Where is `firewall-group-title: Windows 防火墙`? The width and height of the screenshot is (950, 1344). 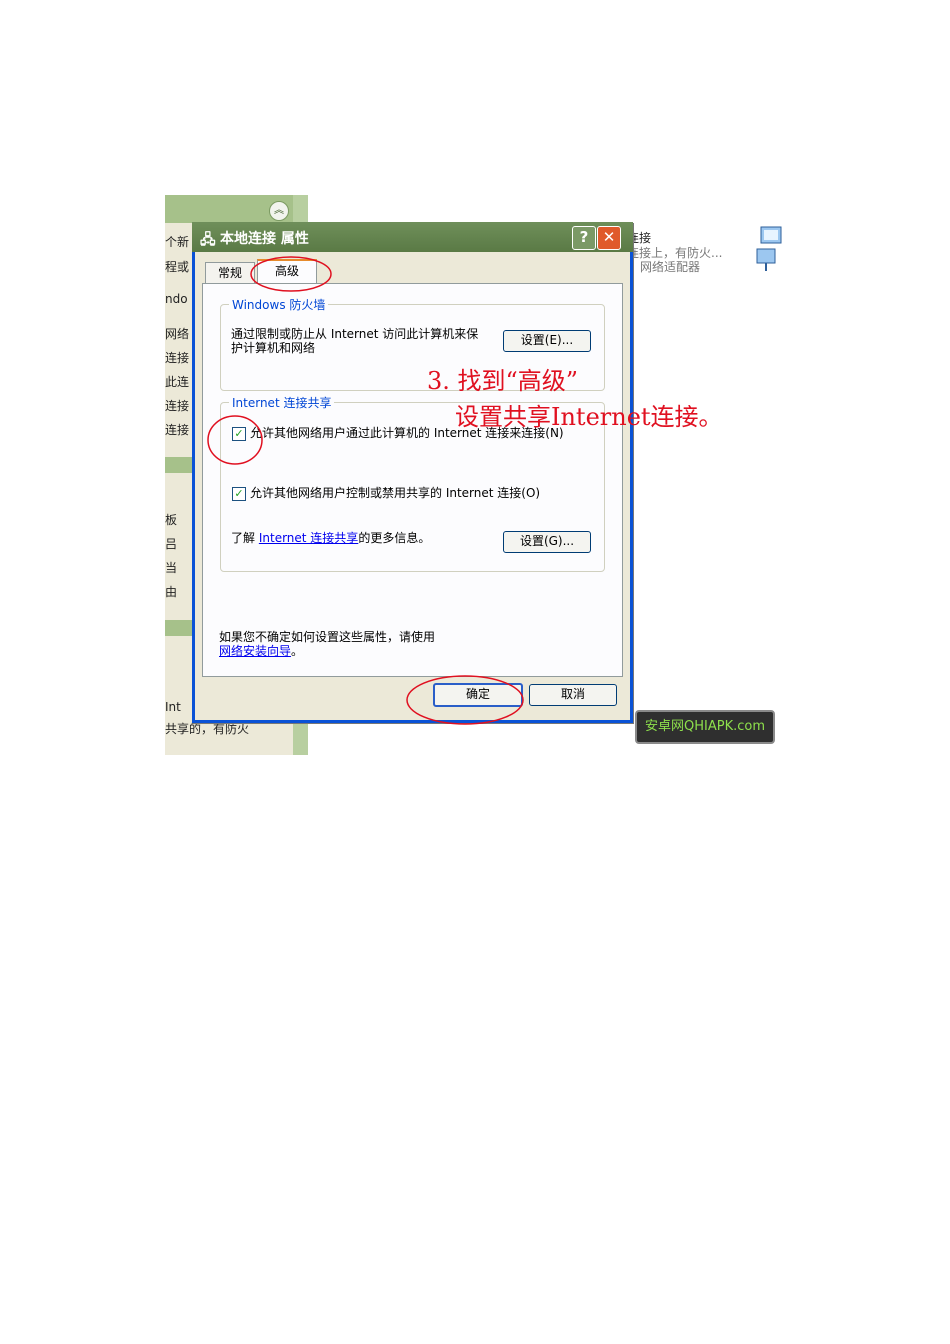 firewall-group-title: Windows 防火墙 is located at coordinates (279, 304).